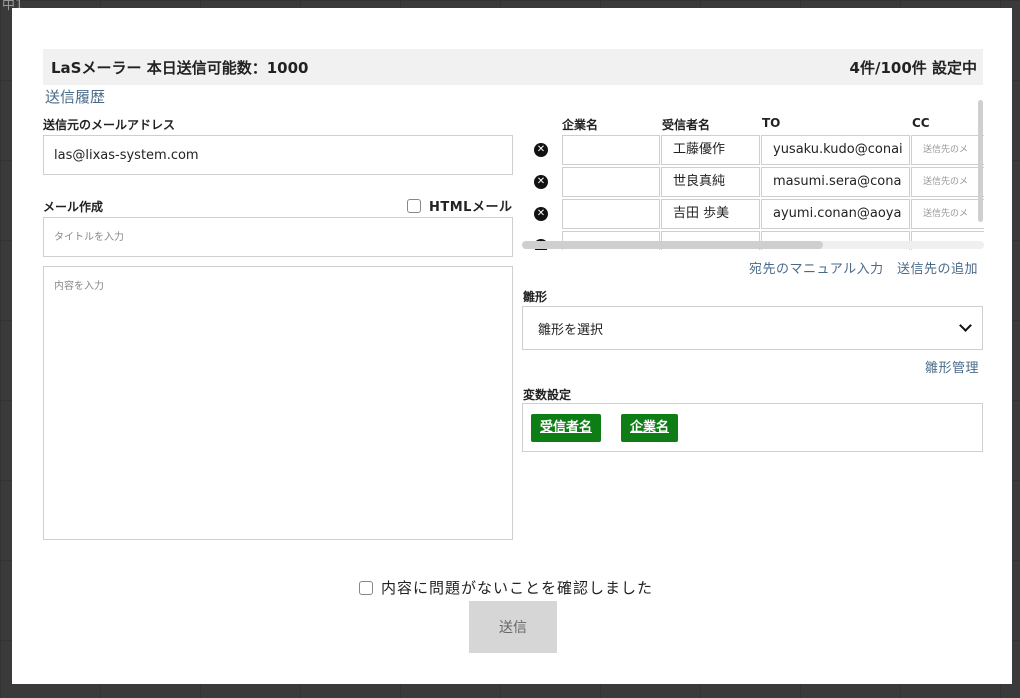  I want to click on recipient-name-cell: 世良真純, so click(710, 182).